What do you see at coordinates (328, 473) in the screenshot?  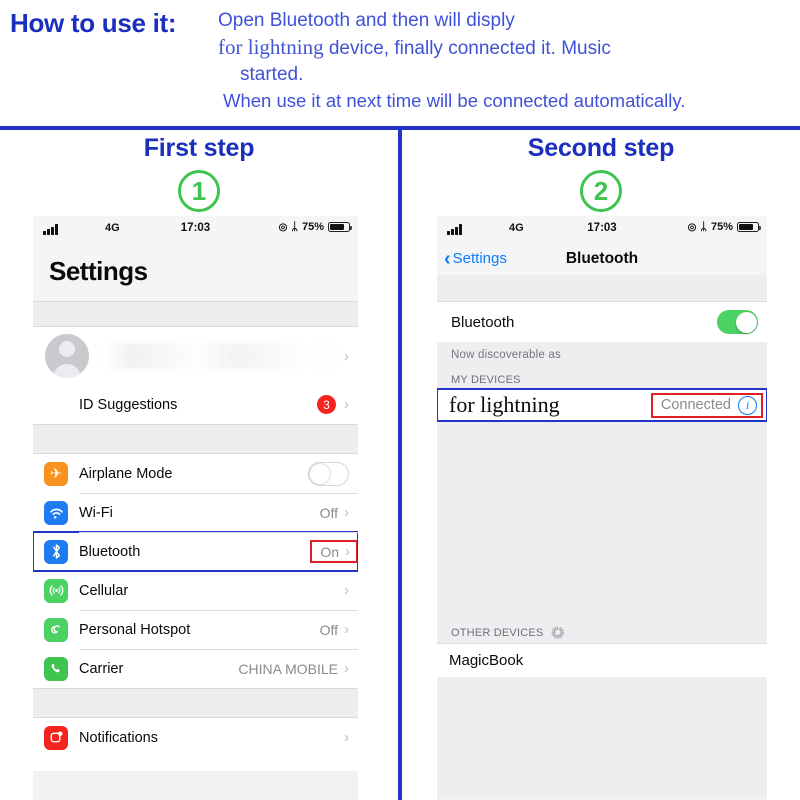 I see `airplane-mode-toggle` at bounding box center [328, 473].